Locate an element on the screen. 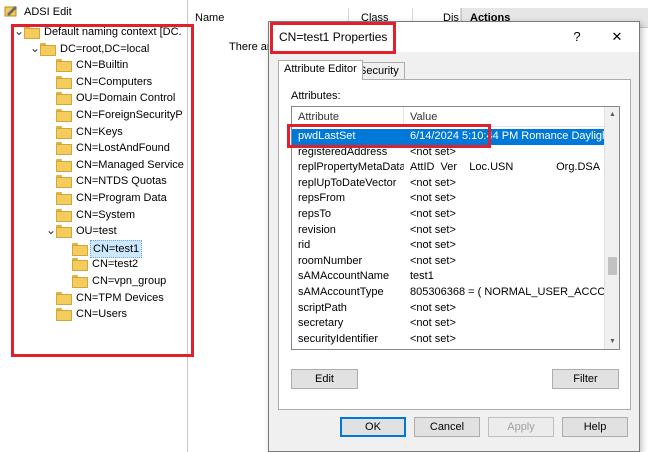 The width and height of the screenshot is (648, 452). tree-item-label: CN=Users is located at coordinates (102, 314).